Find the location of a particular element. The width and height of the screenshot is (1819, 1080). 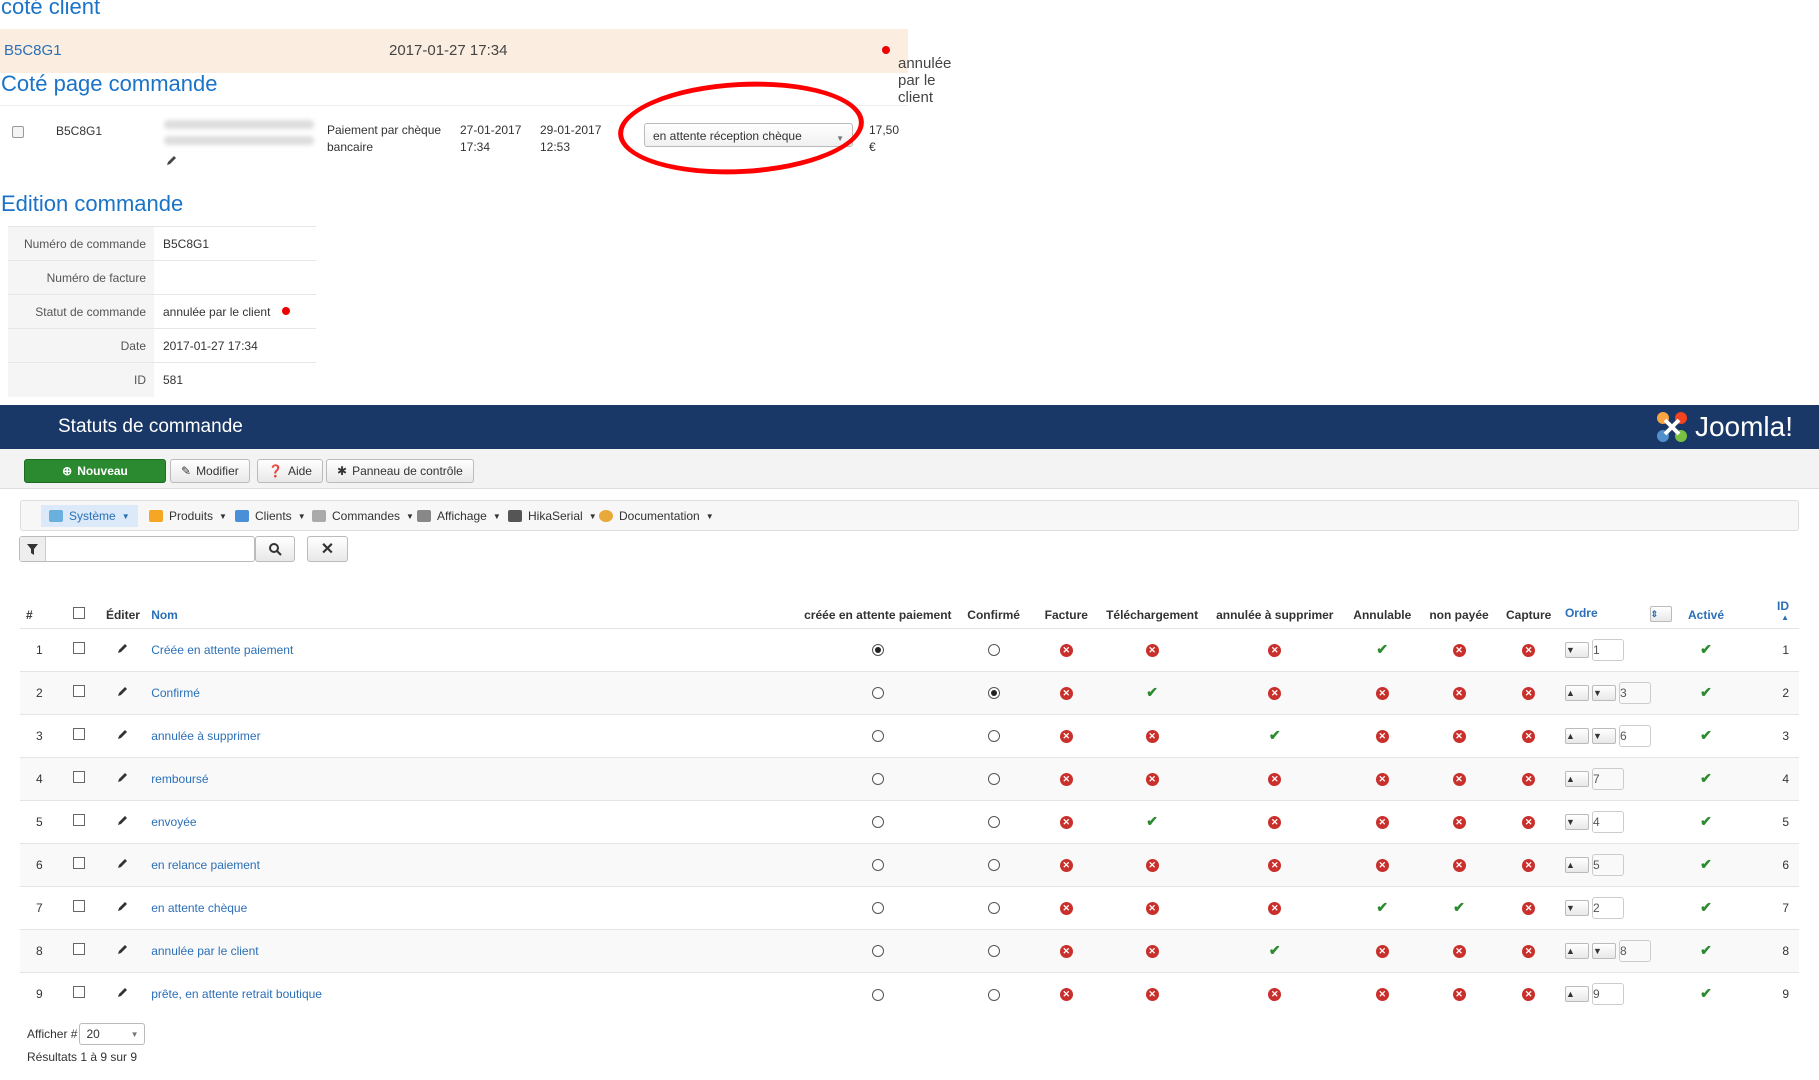

order-input: 6 is located at coordinates (1634, 735).